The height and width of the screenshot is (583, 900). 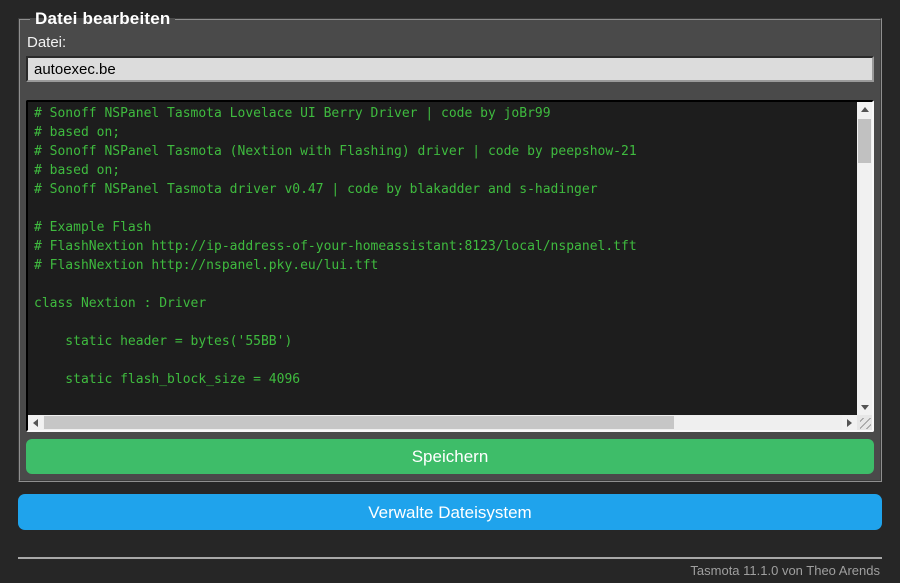 I want to click on triangle-left-icon, so click(x=33, y=422).